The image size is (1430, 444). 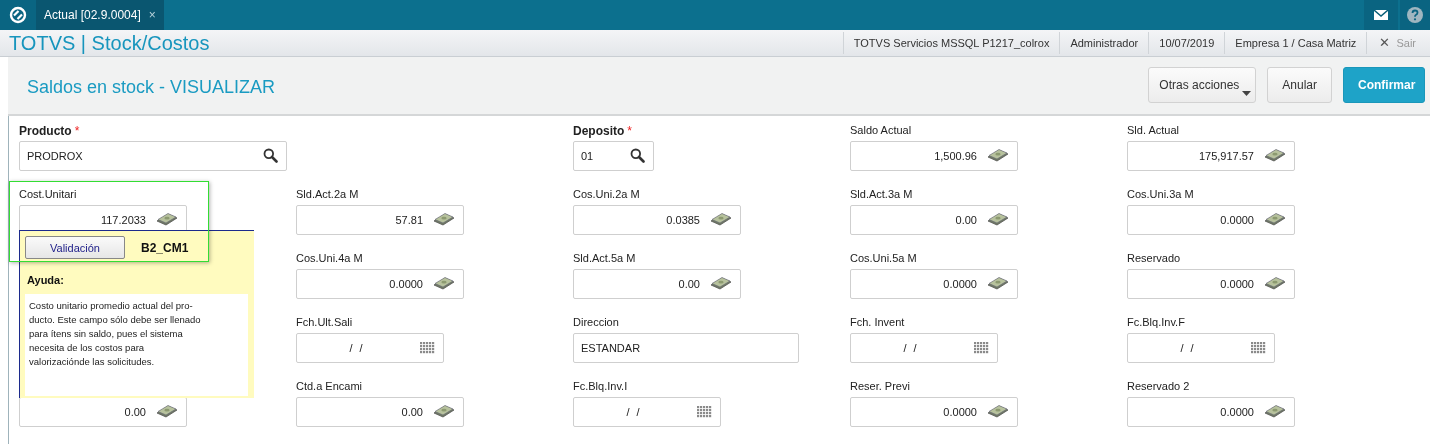 I want to click on field-label: Cos.Uni.4a M, so click(x=329, y=258).